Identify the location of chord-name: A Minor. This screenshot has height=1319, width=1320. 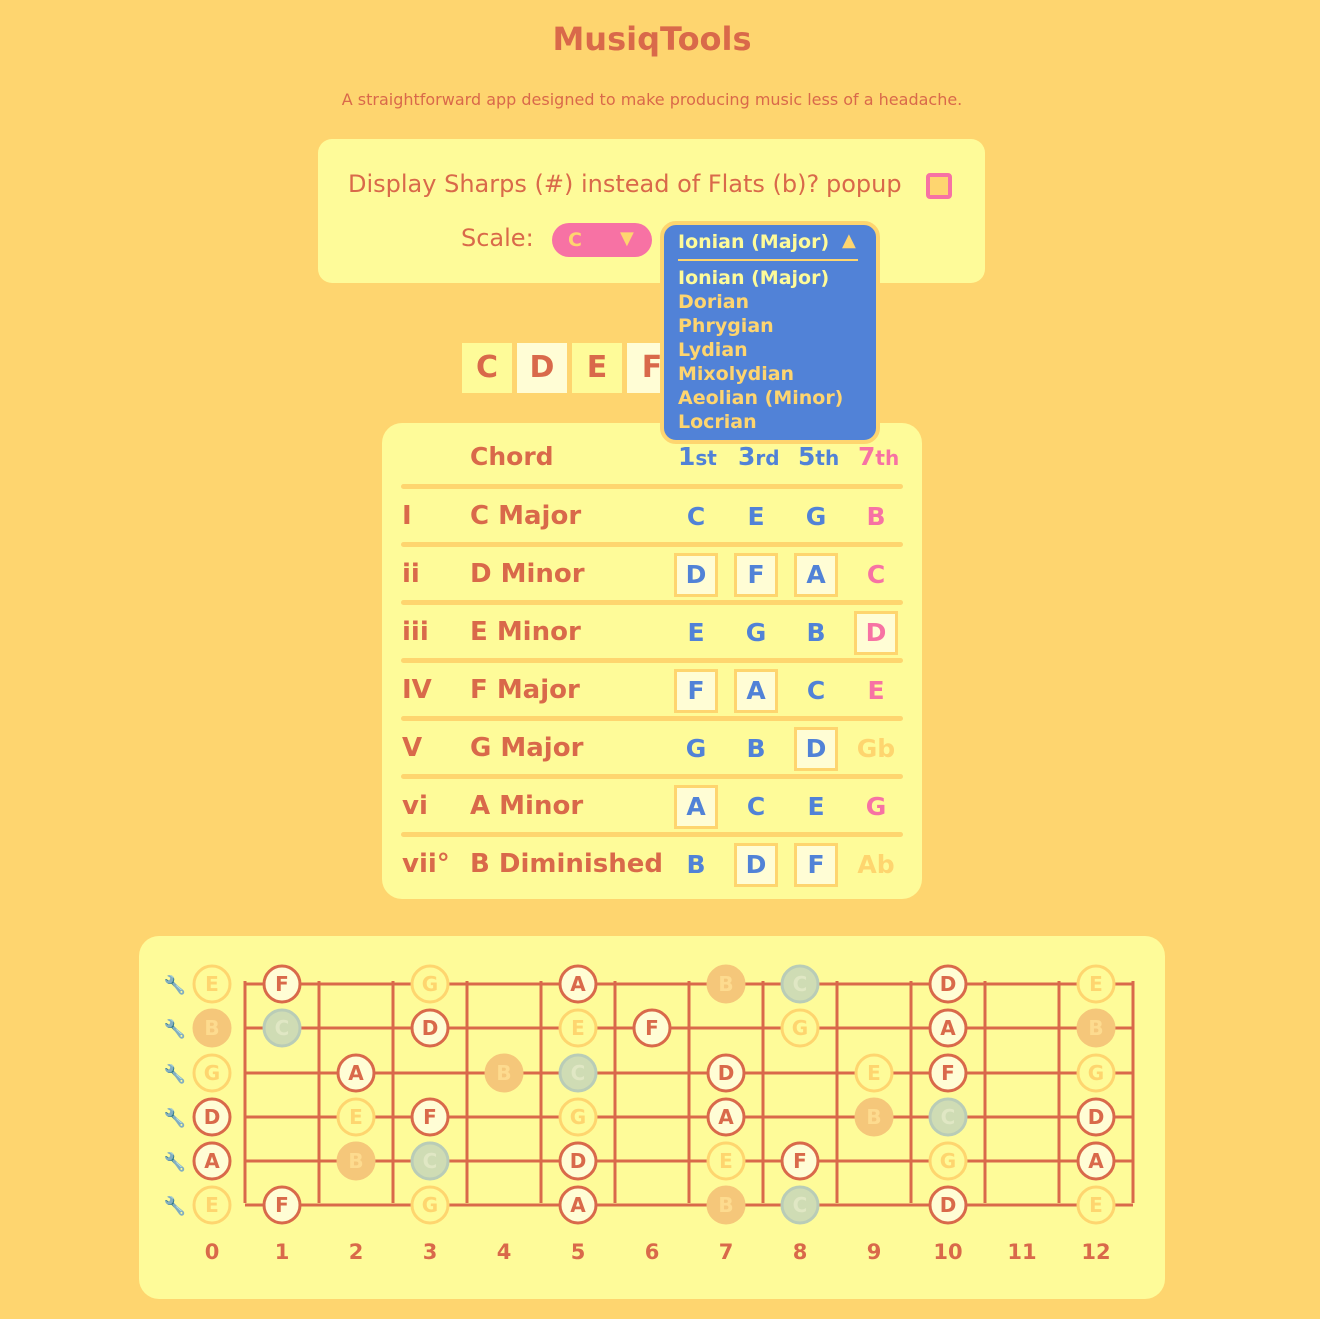
(527, 806).